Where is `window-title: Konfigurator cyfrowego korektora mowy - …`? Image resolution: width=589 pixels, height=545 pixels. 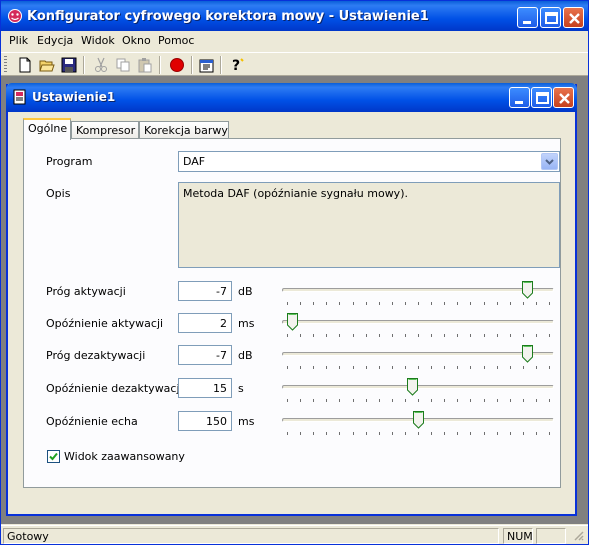
window-title: Konfigurator cyfrowego korektora mowy - … is located at coordinates (228, 16).